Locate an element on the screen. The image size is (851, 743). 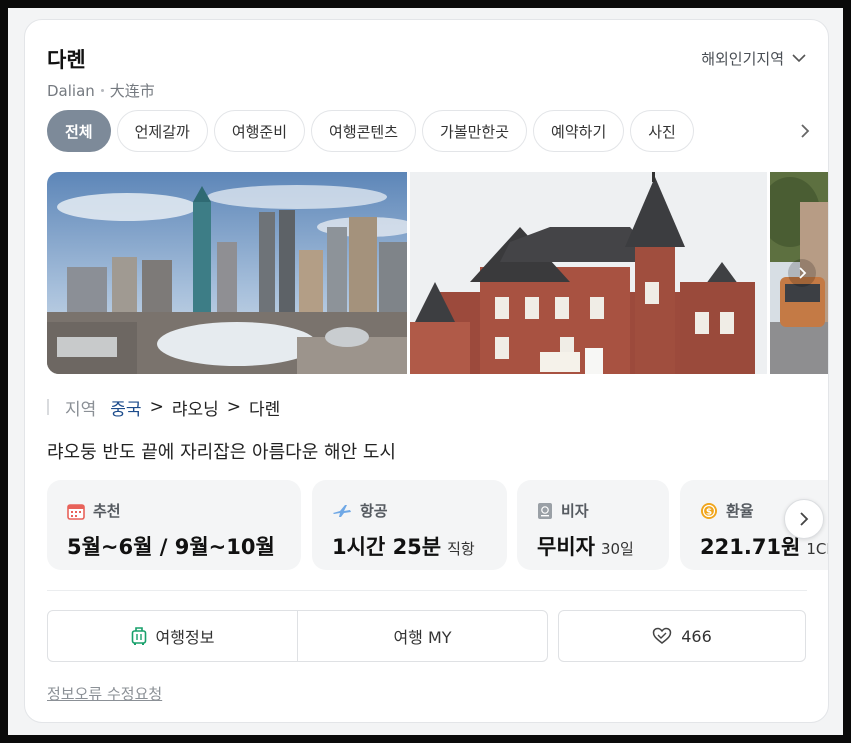
flight-label: 항공 is located at coordinates (374, 511).